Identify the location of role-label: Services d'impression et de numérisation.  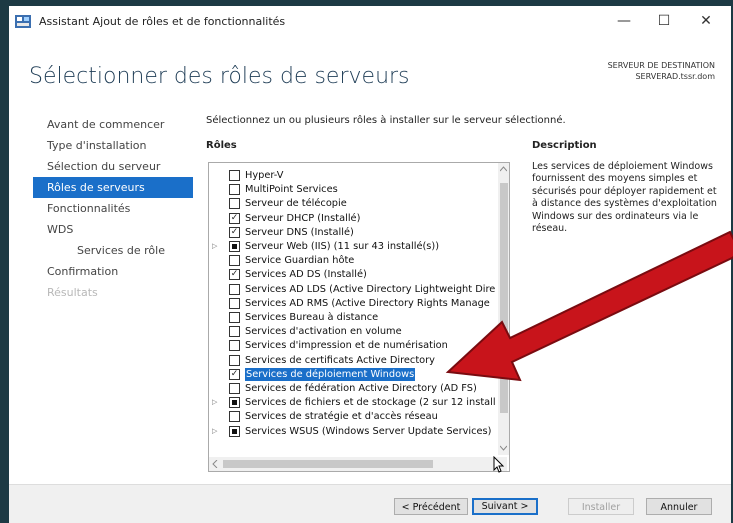
(346, 346).